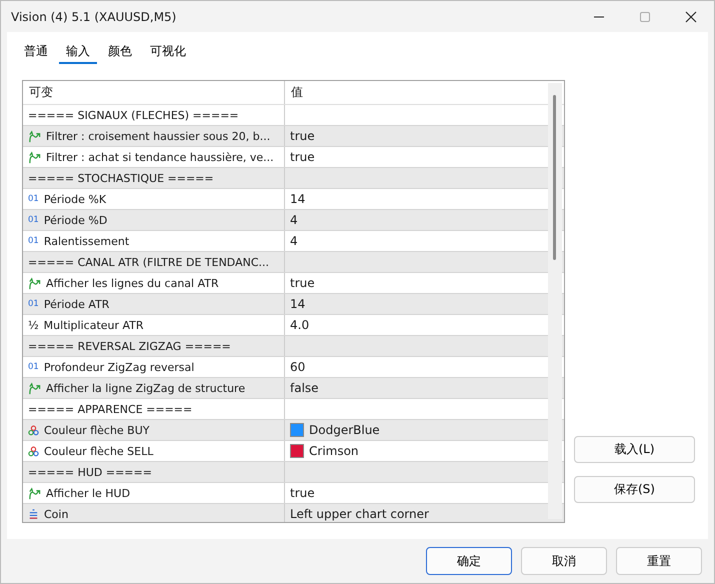 The image size is (715, 584). Describe the element at coordinates (659, 561) in the screenshot. I see `dialog-button: 重置` at that location.